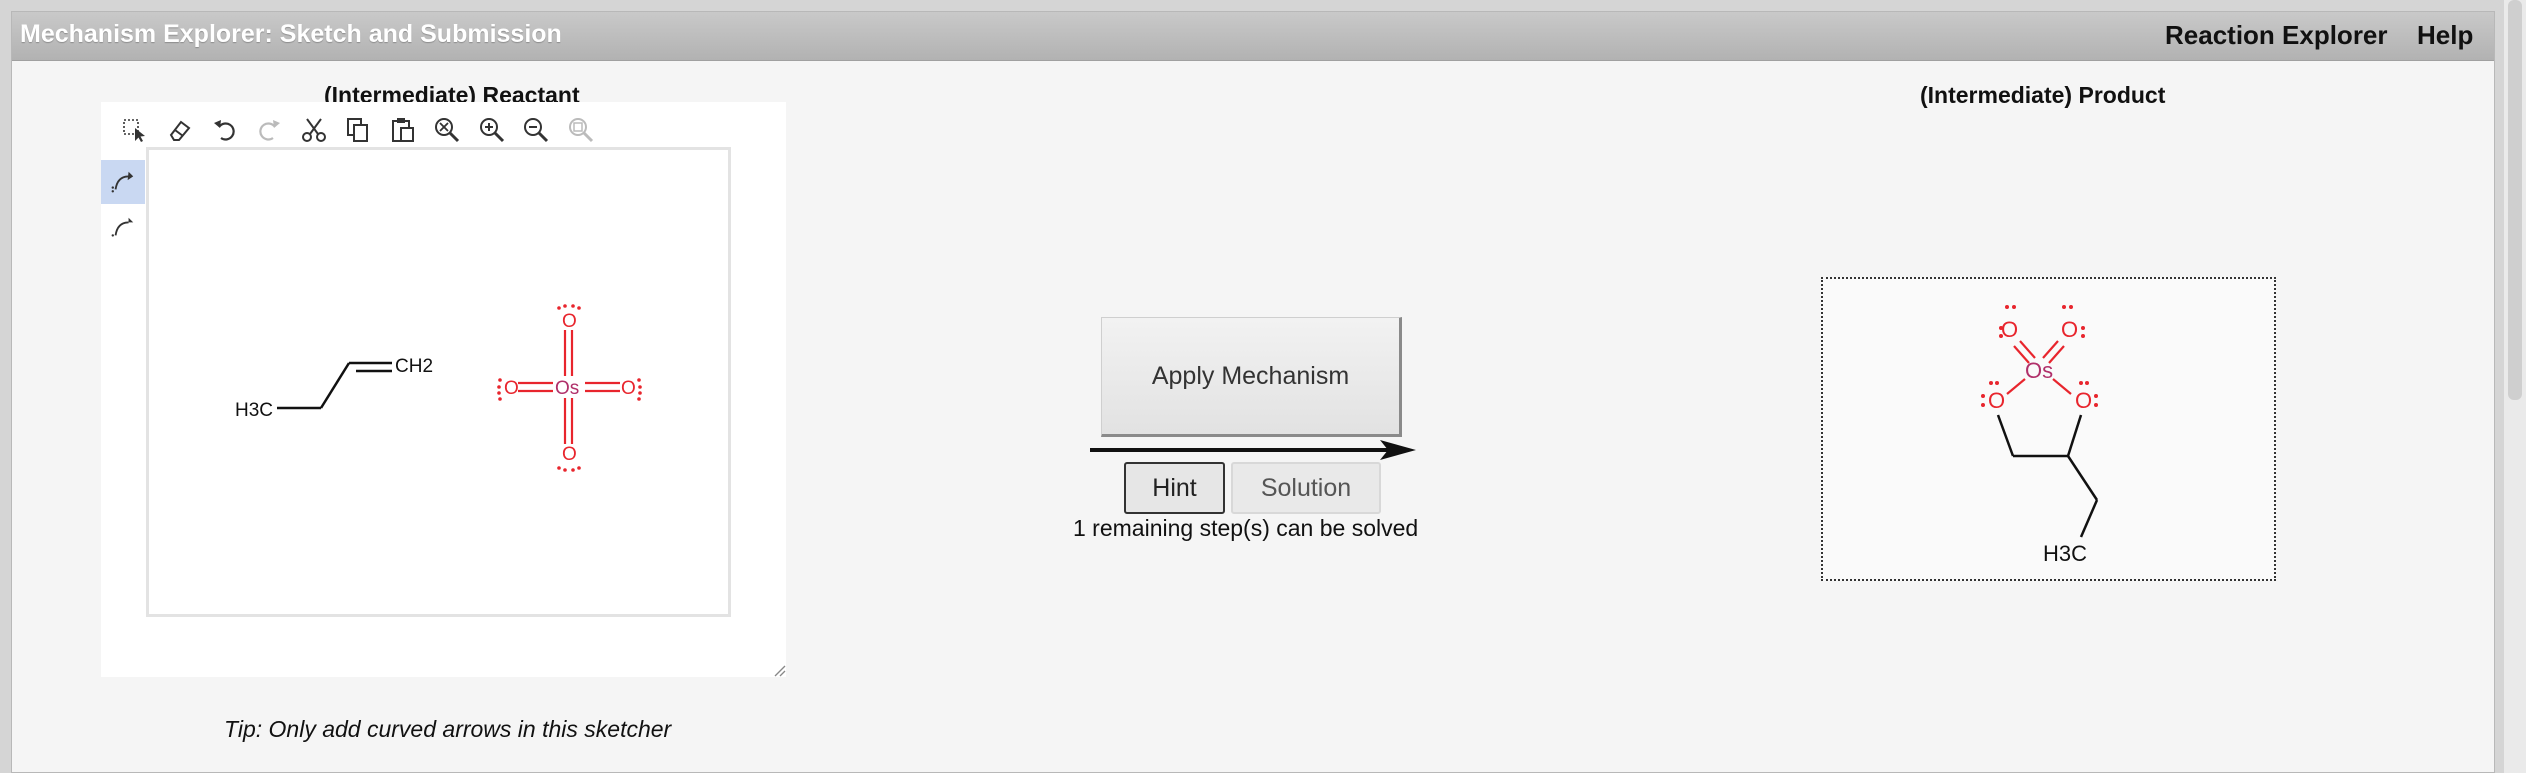 The width and height of the screenshot is (2526, 773). What do you see at coordinates (1306, 488) in the screenshot?
I see `solution-button: Solution` at bounding box center [1306, 488].